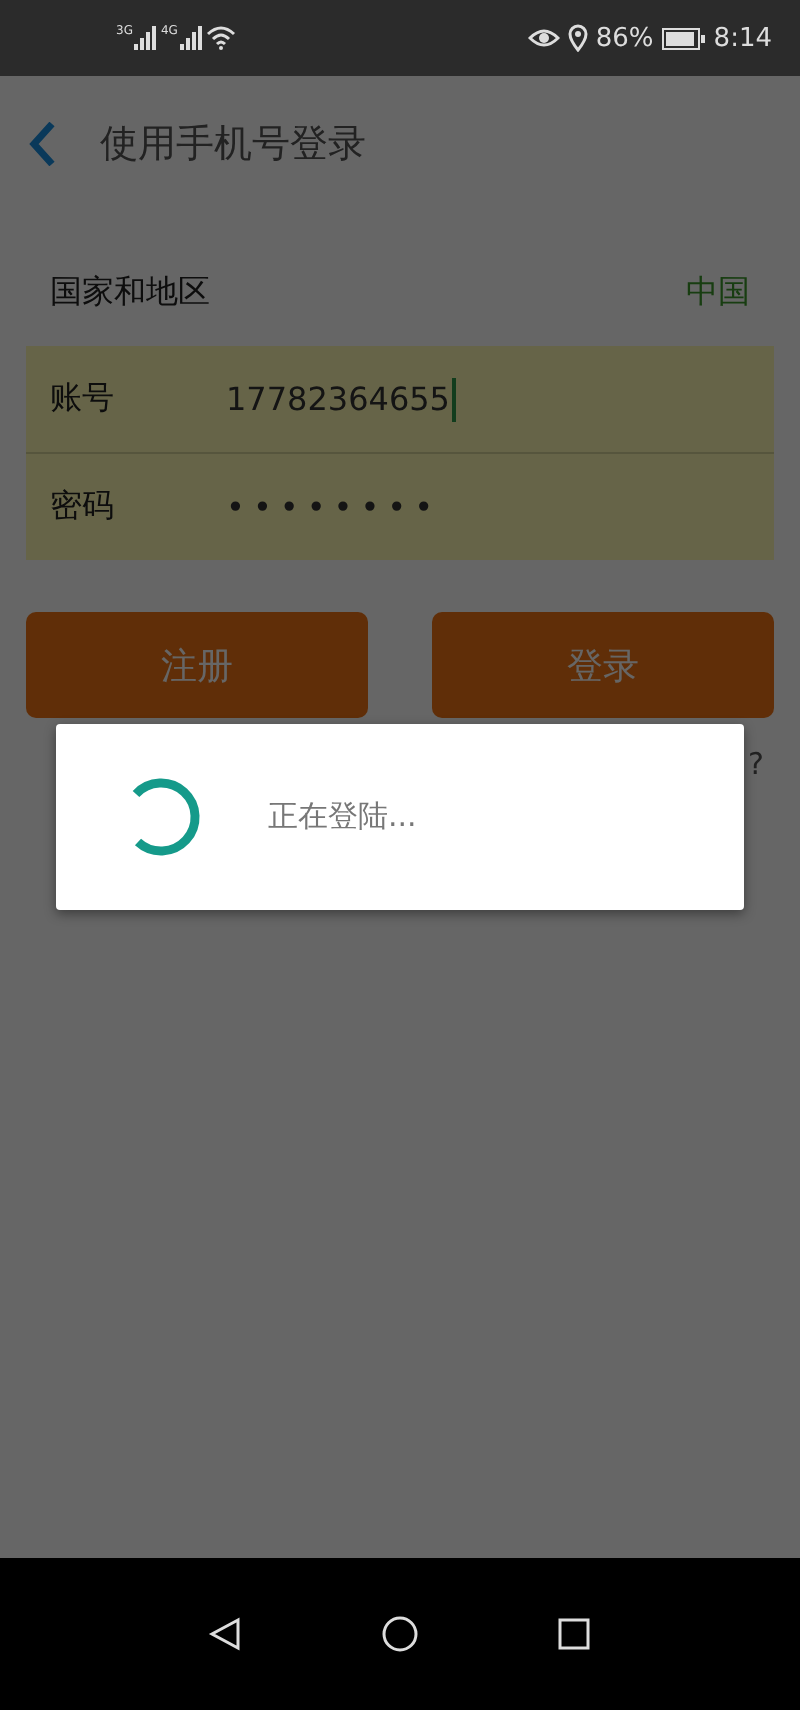 This screenshot has height=1710, width=800. Describe the element at coordinates (130, 292) in the screenshot. I see `region-label: 国家和地区` at that location.